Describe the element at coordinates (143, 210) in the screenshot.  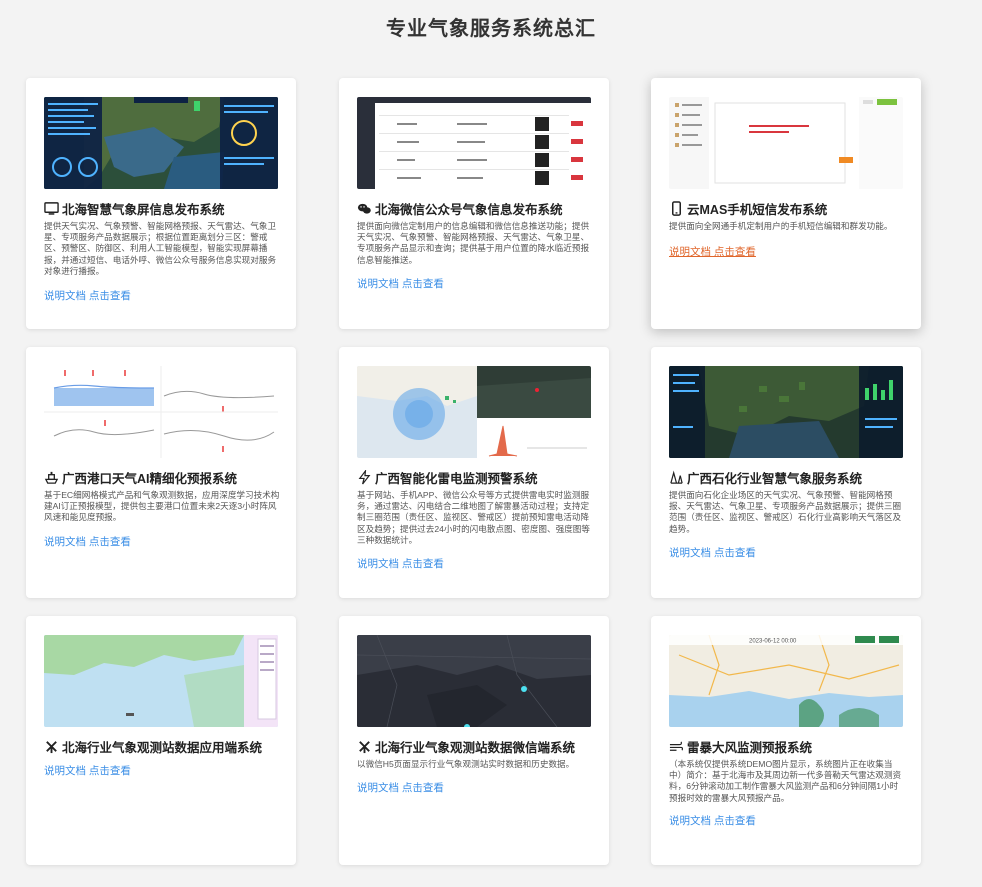
I see `card-title-text: 北海智慧气象屏信息发布系统` at that location.